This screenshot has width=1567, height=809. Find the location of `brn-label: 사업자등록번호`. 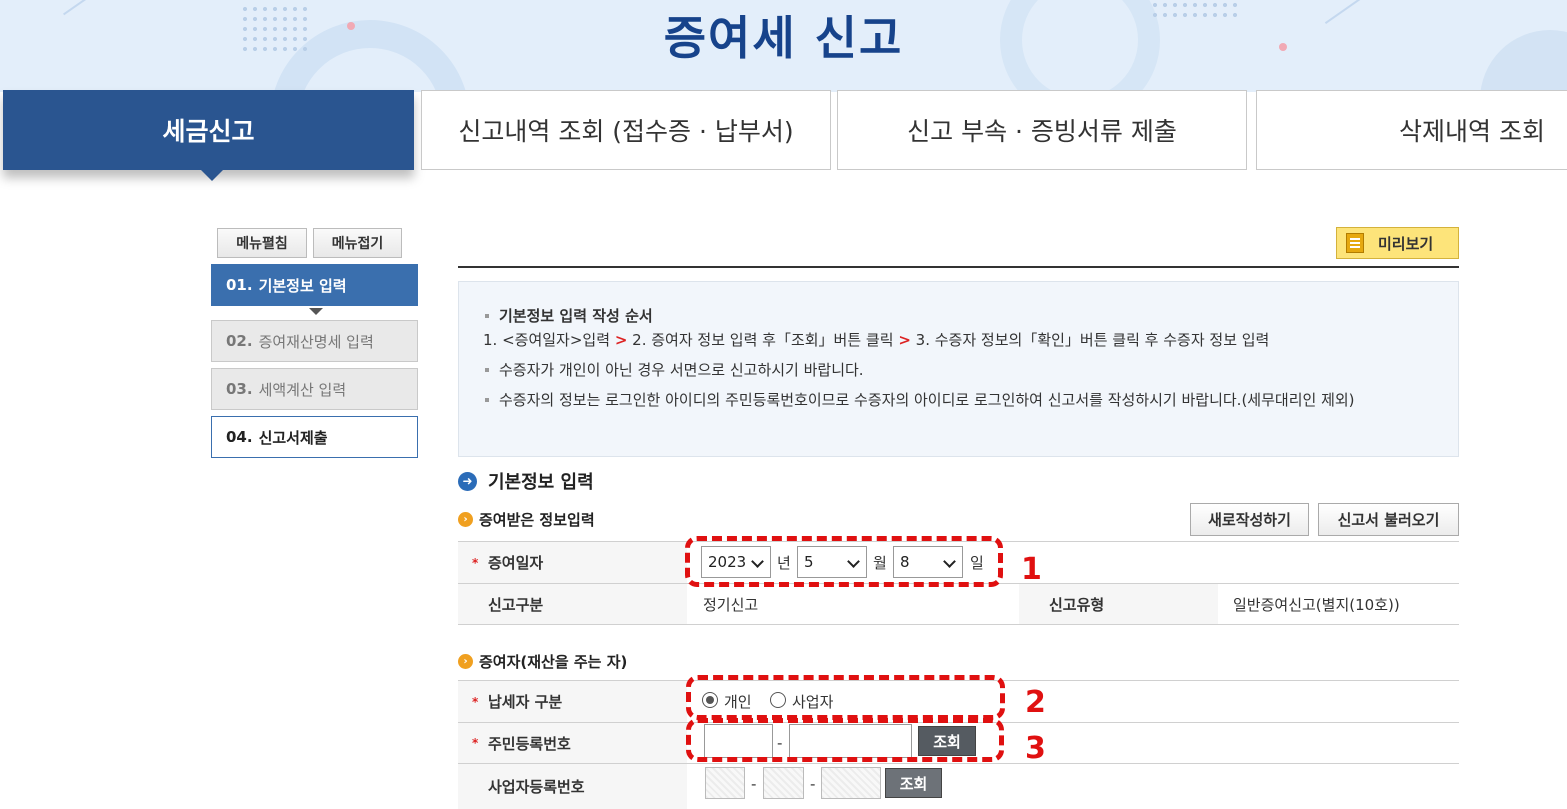

brn-label: 사업자등록번호 is located at coordinates (572, 786).